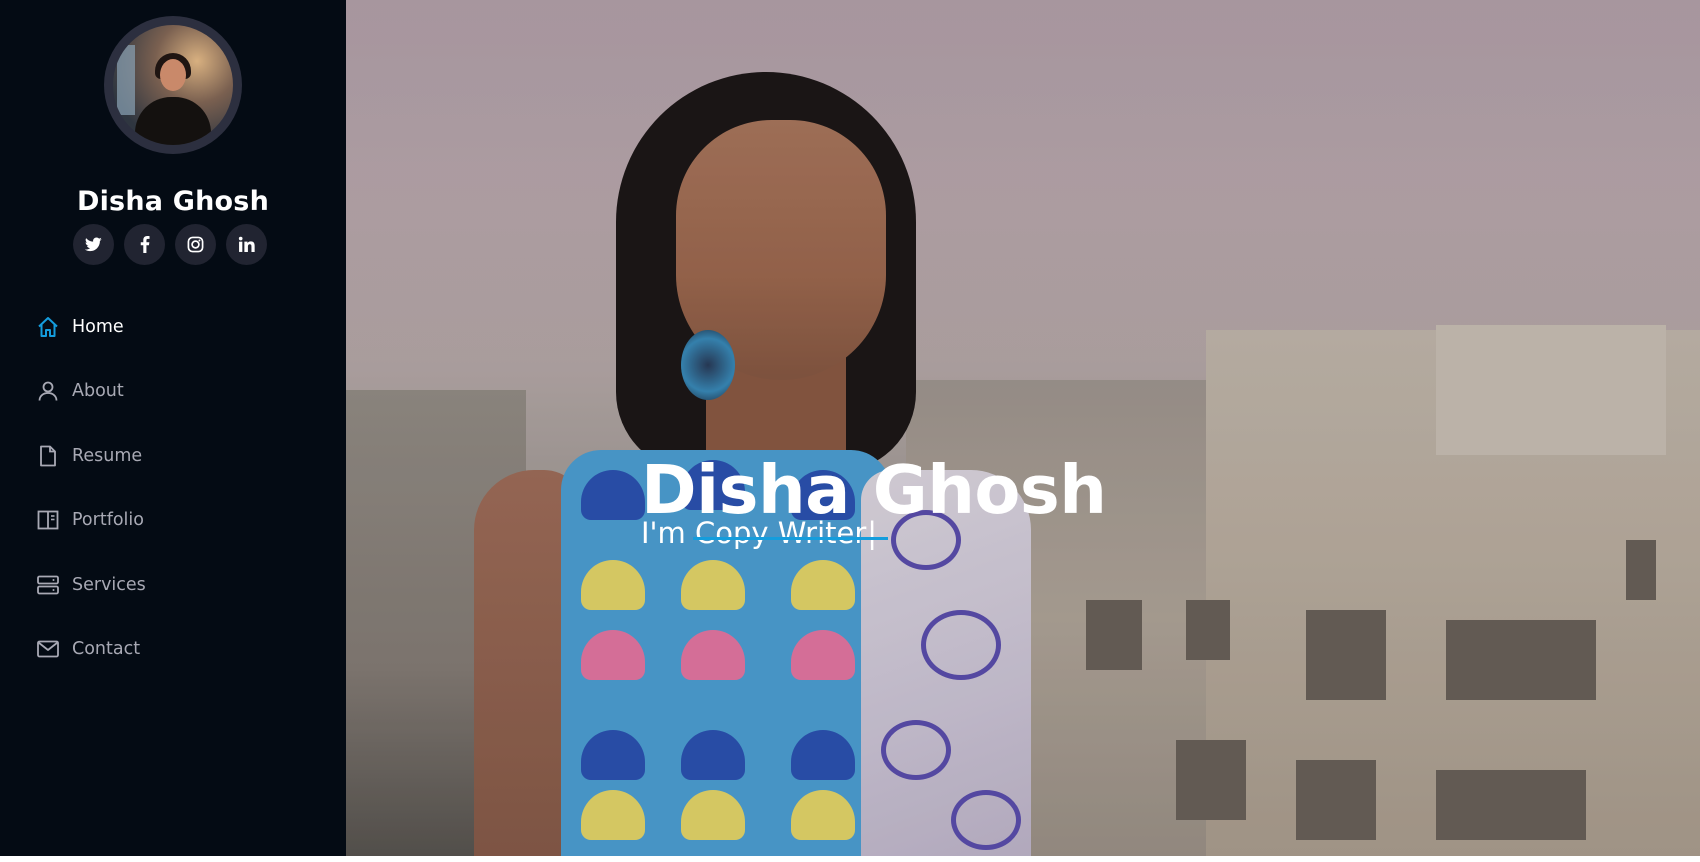 The image size is (1700, 862). I want to click on nav-item-services: Services, so click(174, 585).